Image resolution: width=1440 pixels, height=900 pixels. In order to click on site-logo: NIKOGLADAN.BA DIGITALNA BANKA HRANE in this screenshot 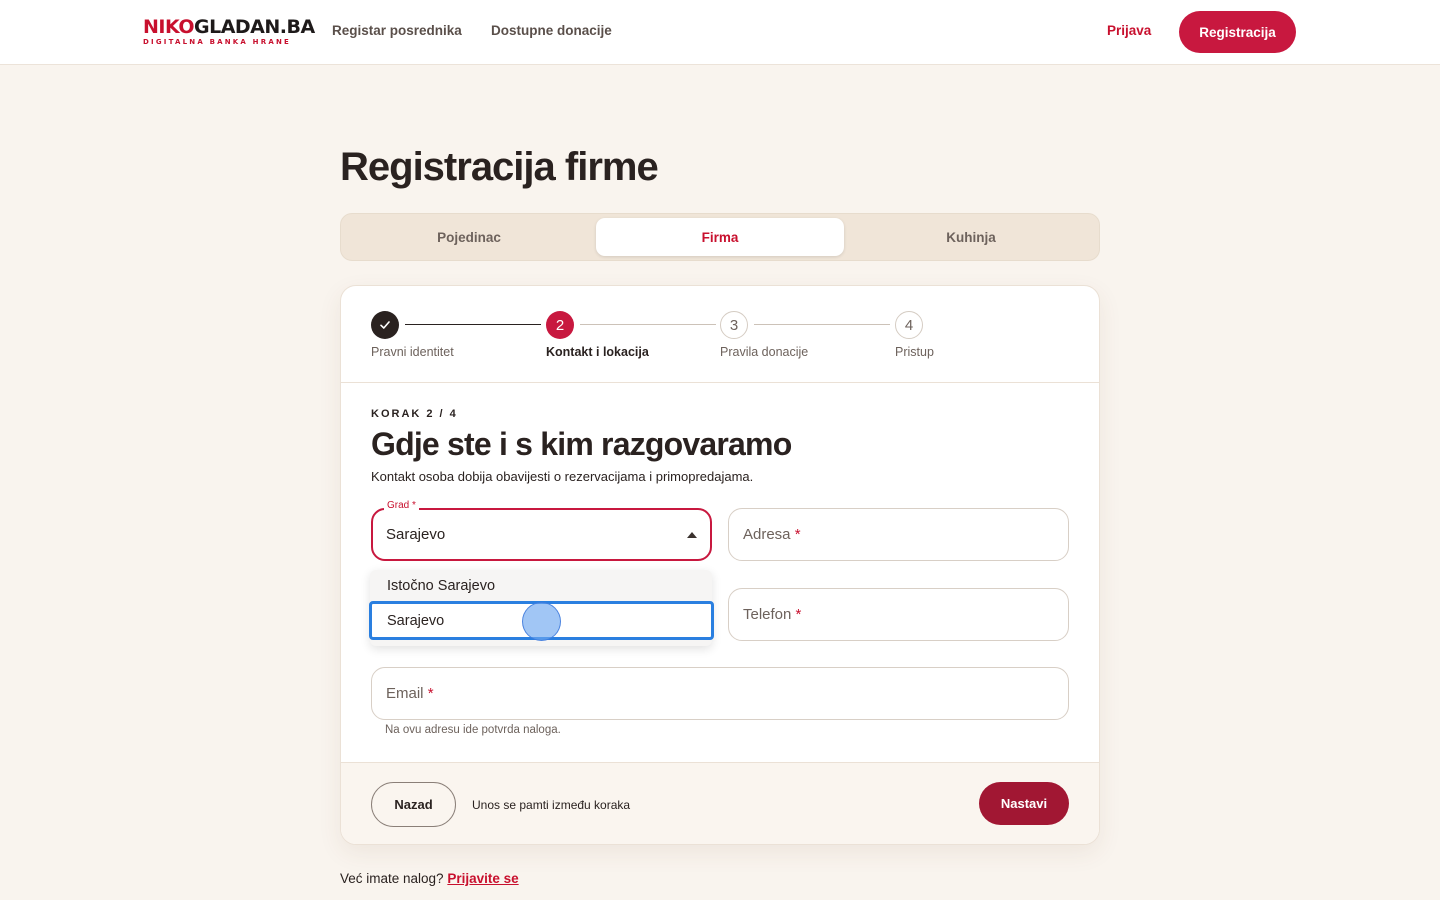, I will do `click(229, 32)`.